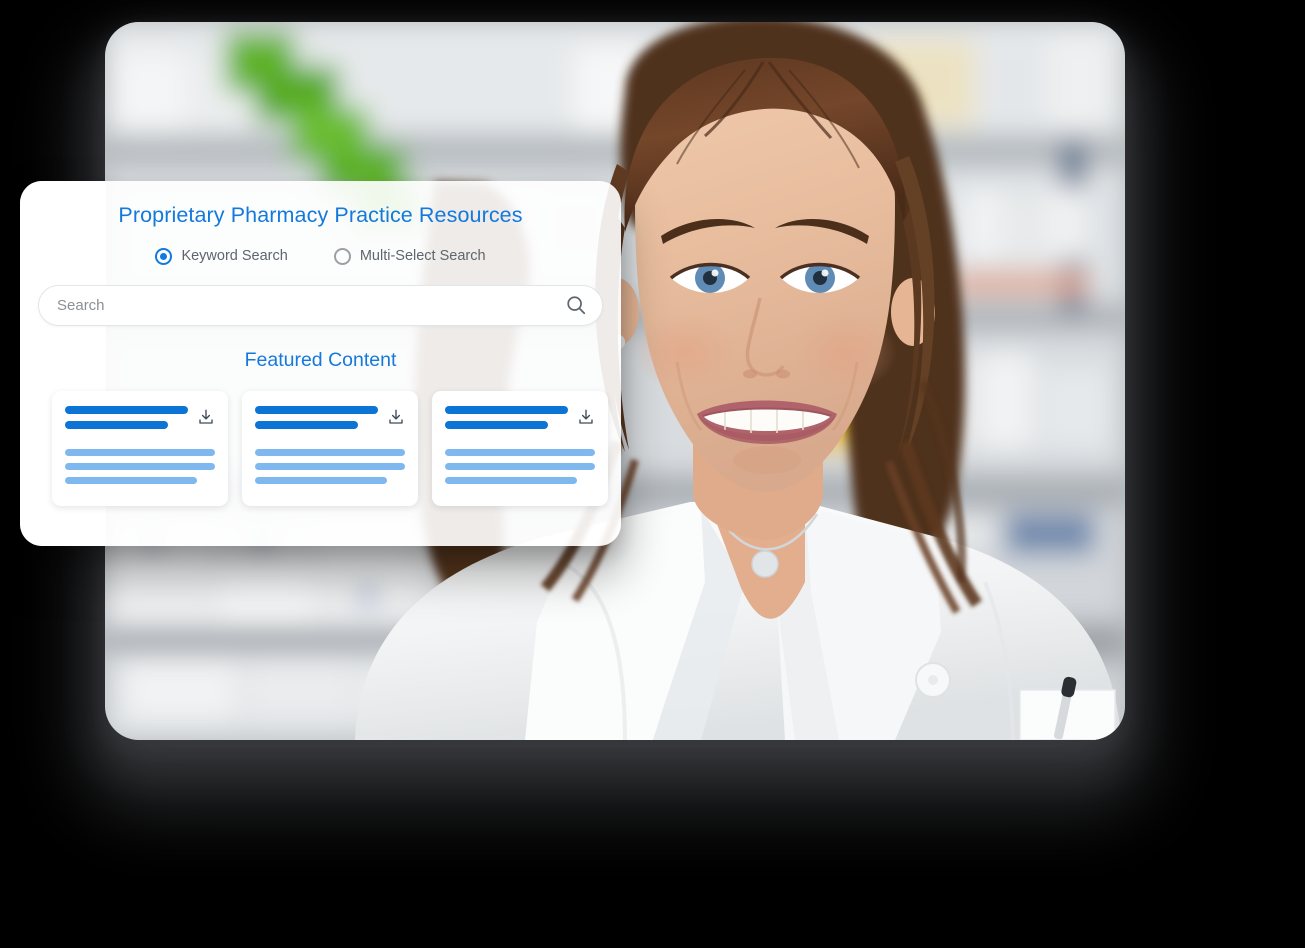 This screenshot has height=948, width=1305. I want to click on search-bar, so click(320, 305).